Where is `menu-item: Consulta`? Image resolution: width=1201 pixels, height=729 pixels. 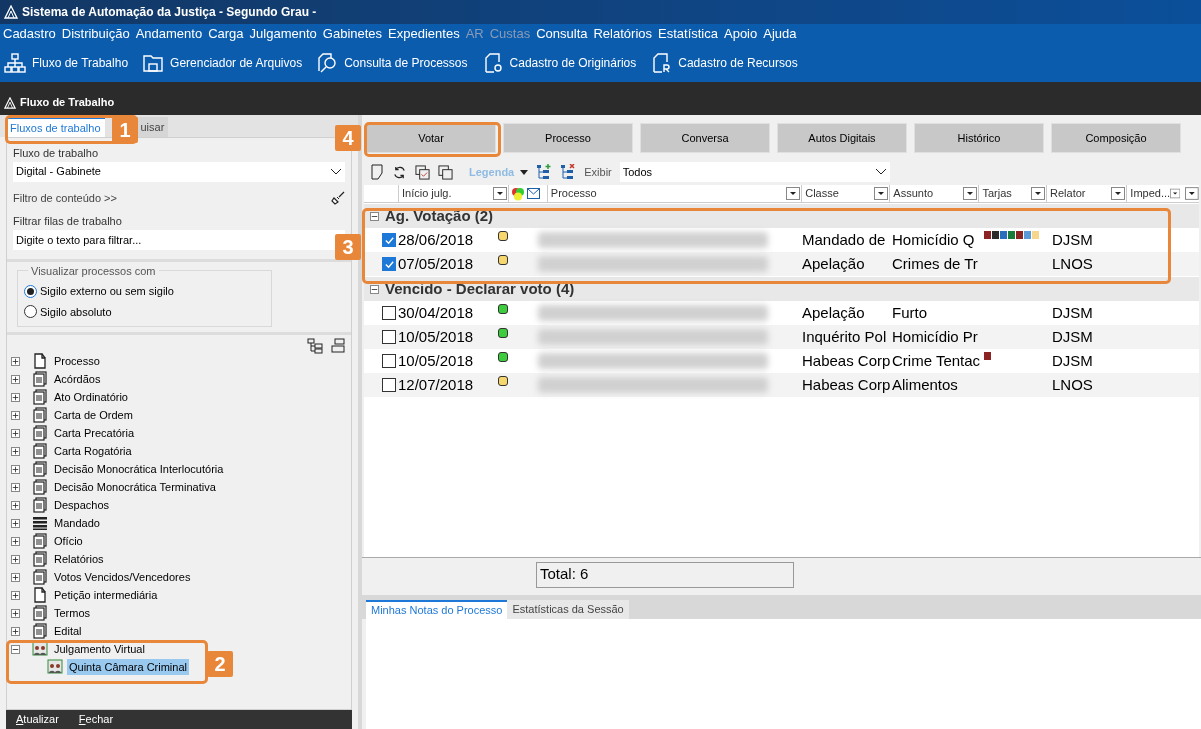
menu-item: Consulta is located at coordinates (562, 34).